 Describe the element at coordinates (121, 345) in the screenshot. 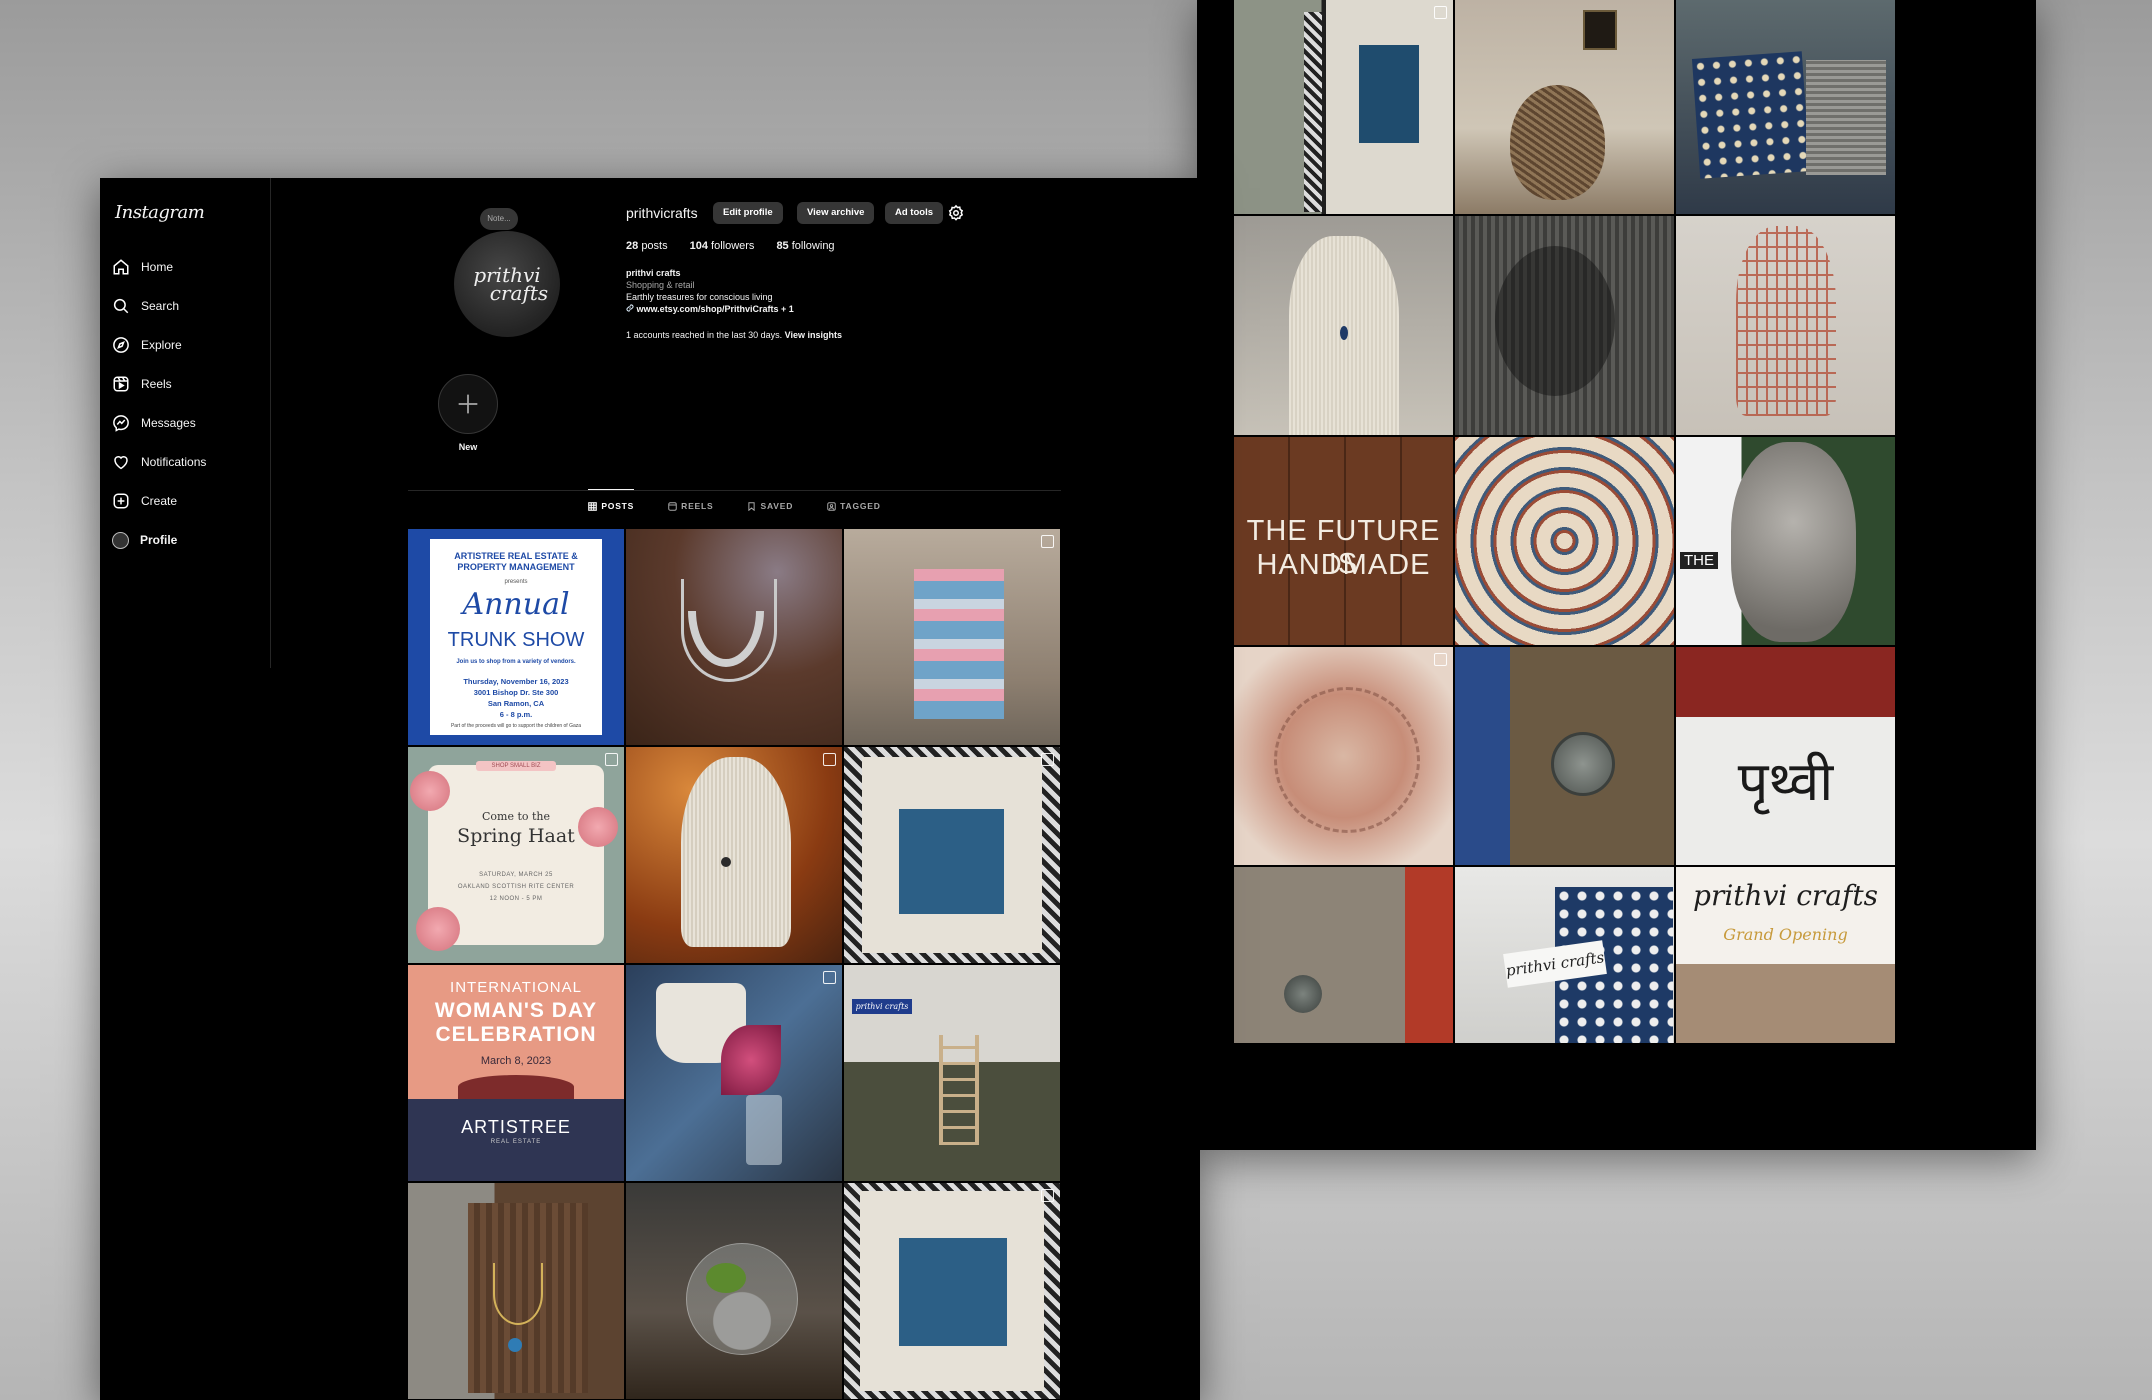

I see `compass-icon` at that location.